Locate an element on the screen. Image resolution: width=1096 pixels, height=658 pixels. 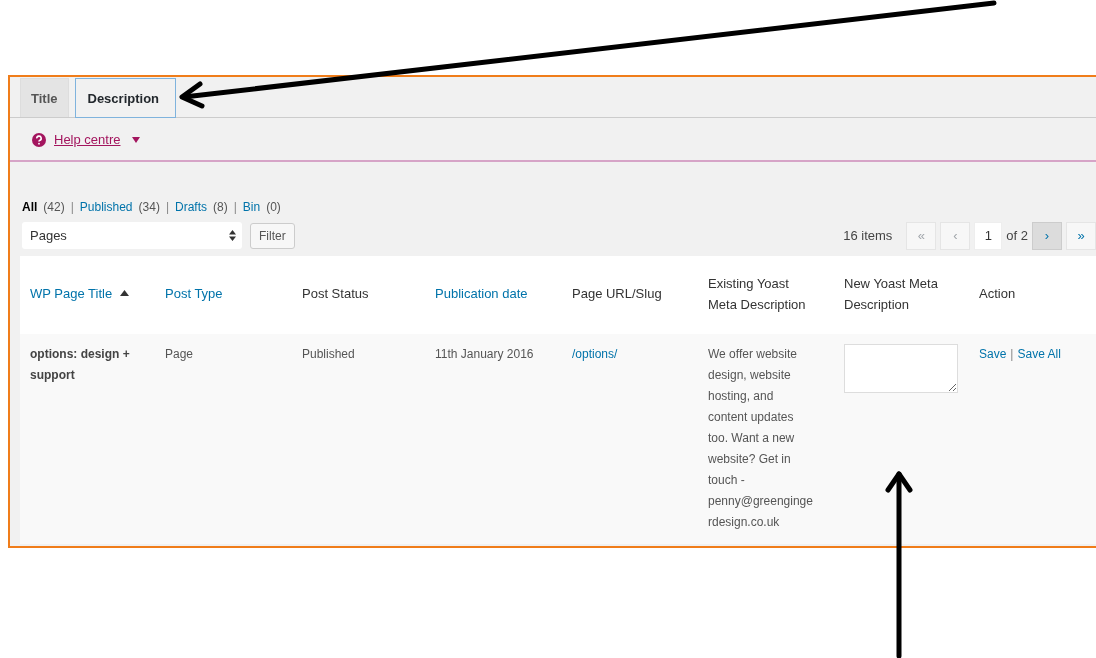
meta-description-input is located at coordinates (901, 368).